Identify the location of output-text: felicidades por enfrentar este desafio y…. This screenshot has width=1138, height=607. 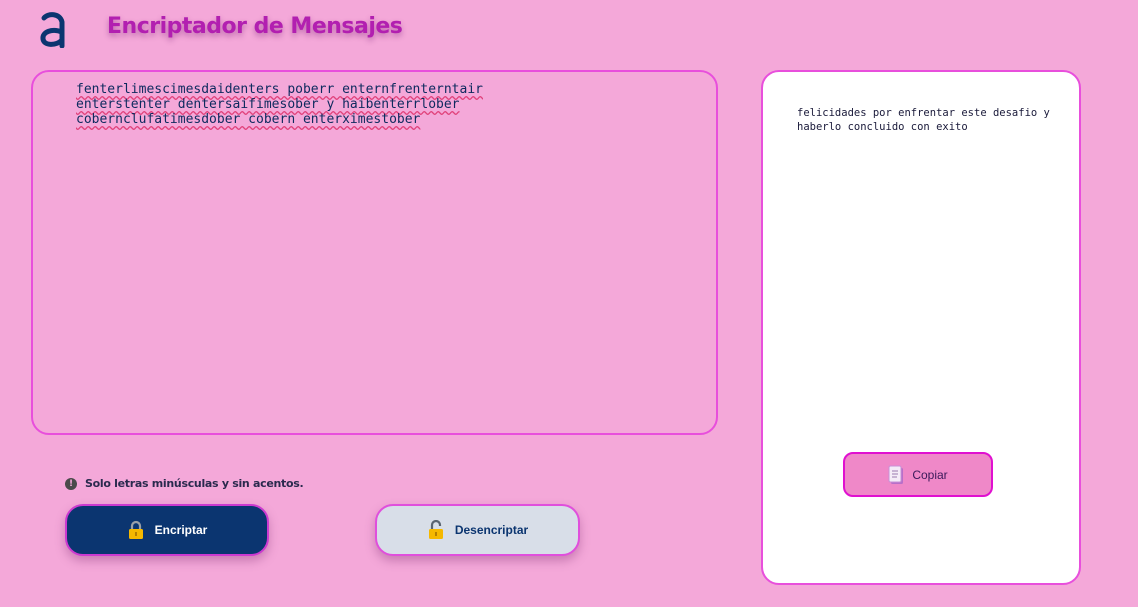
(923, 120).